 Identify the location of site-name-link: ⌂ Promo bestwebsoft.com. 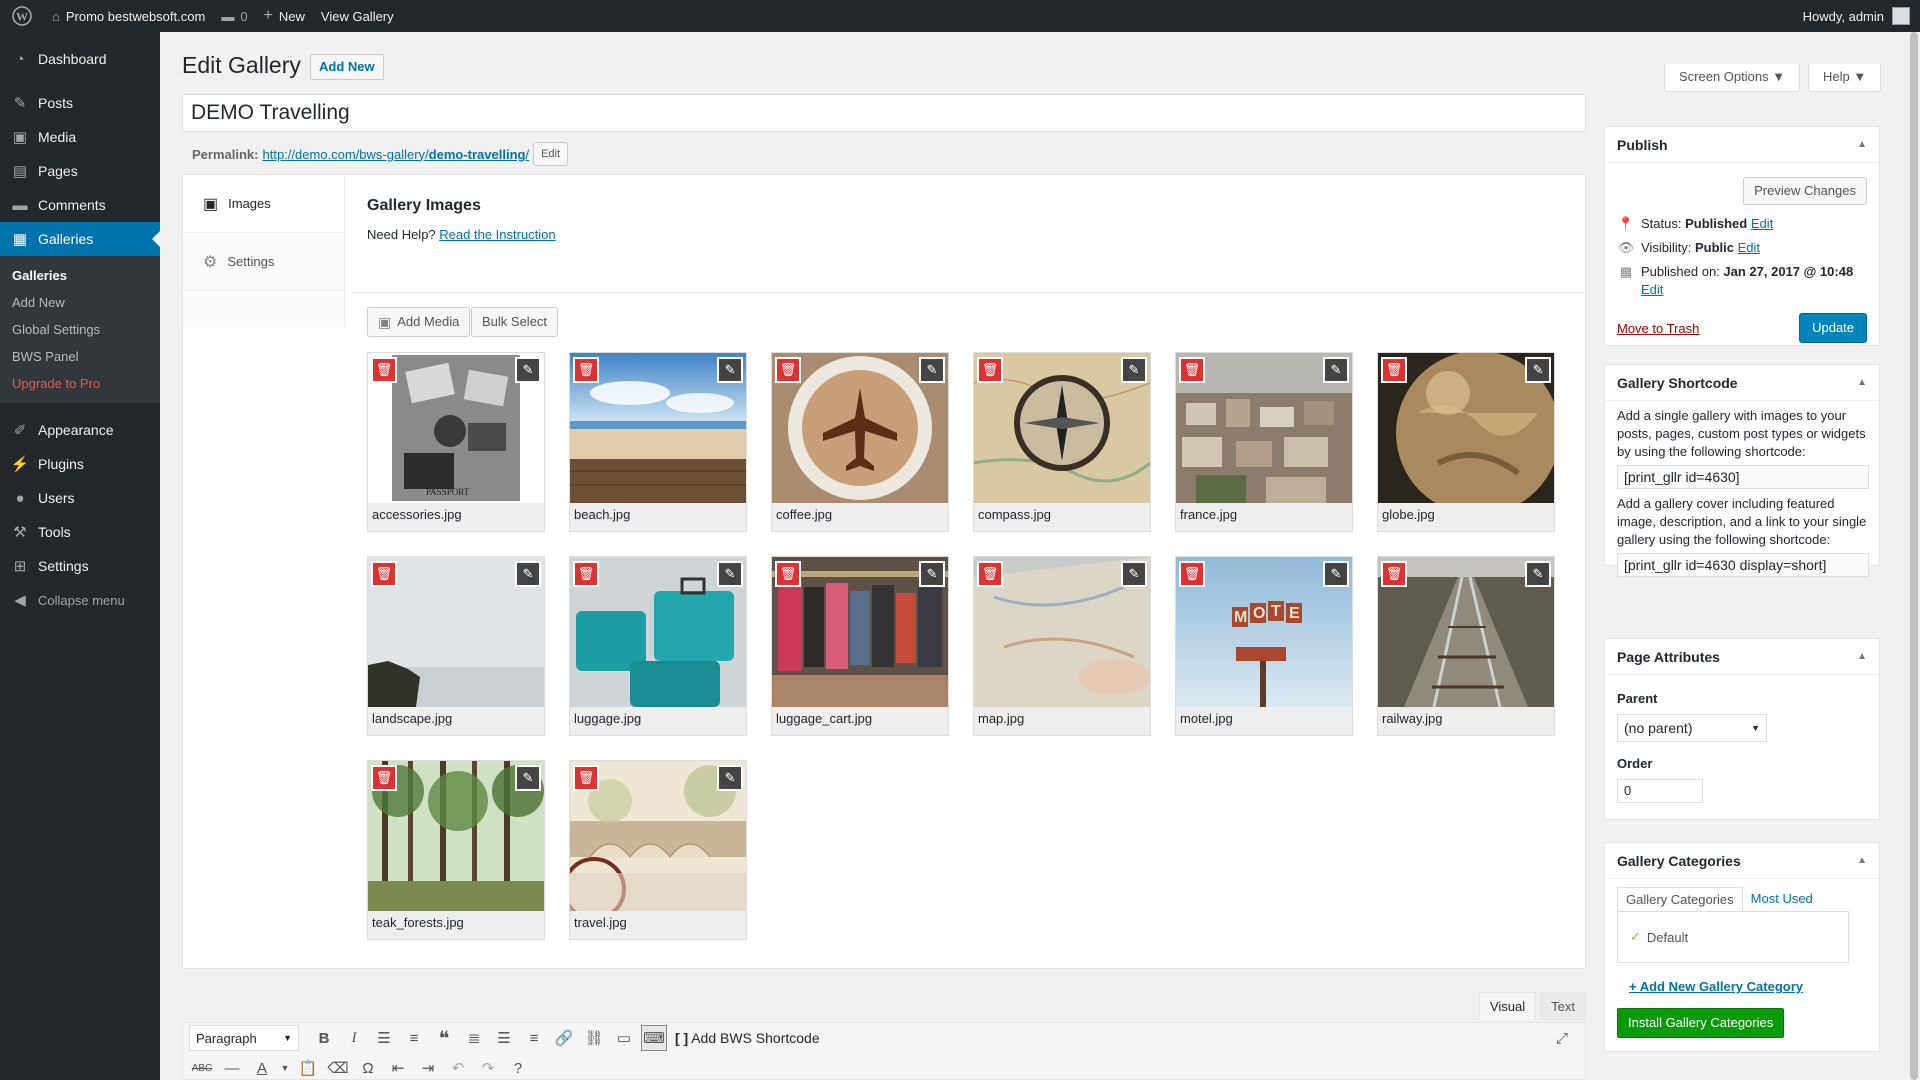
(128, 16).